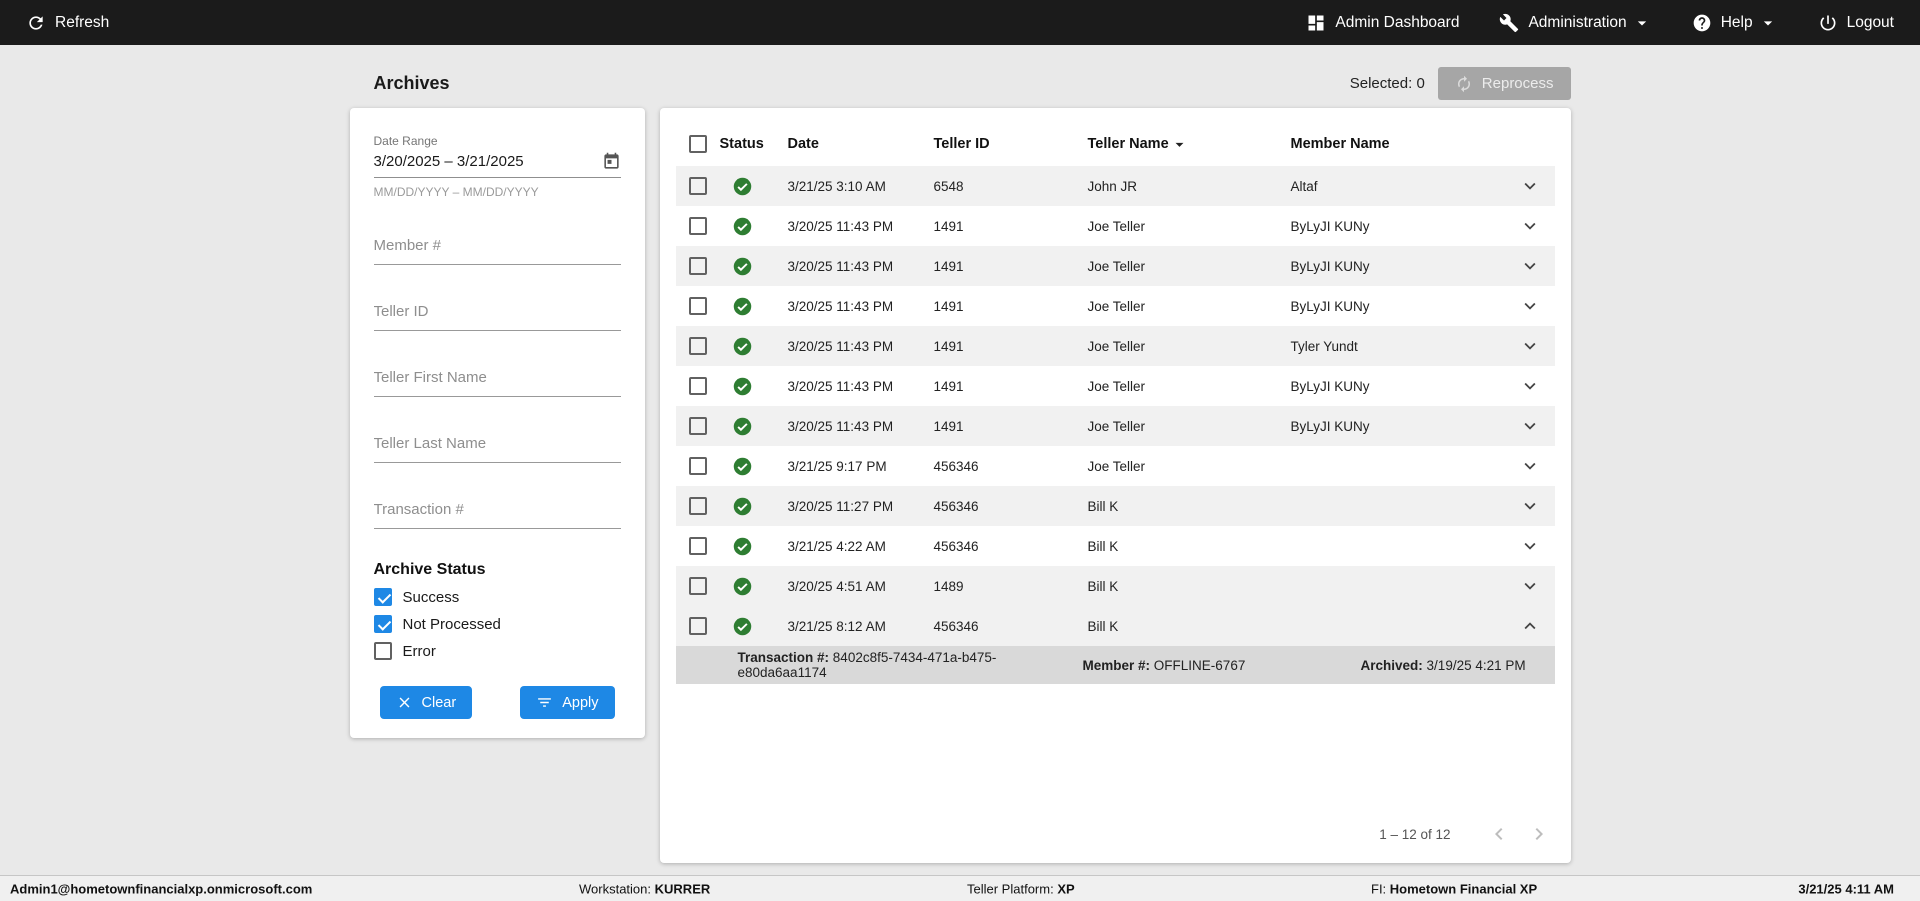  I want to click on archive-status-heading: Archive Status, so click(429, 569).